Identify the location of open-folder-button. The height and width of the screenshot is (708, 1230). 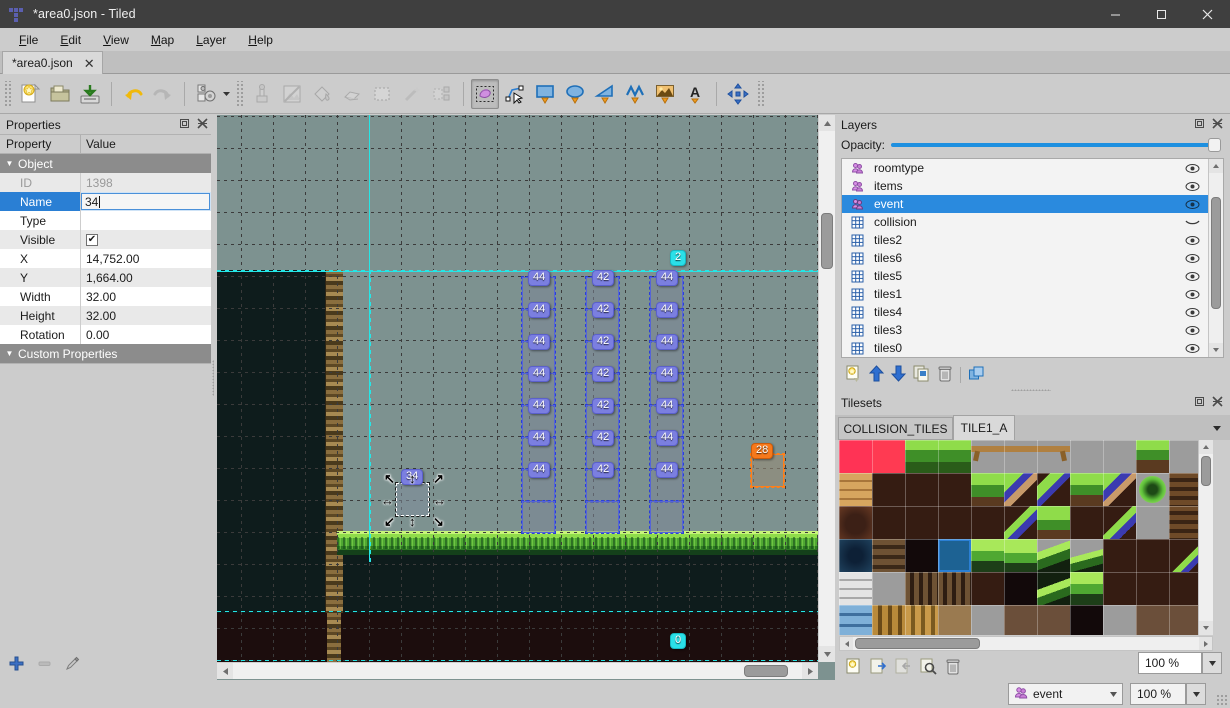
(60, 94).